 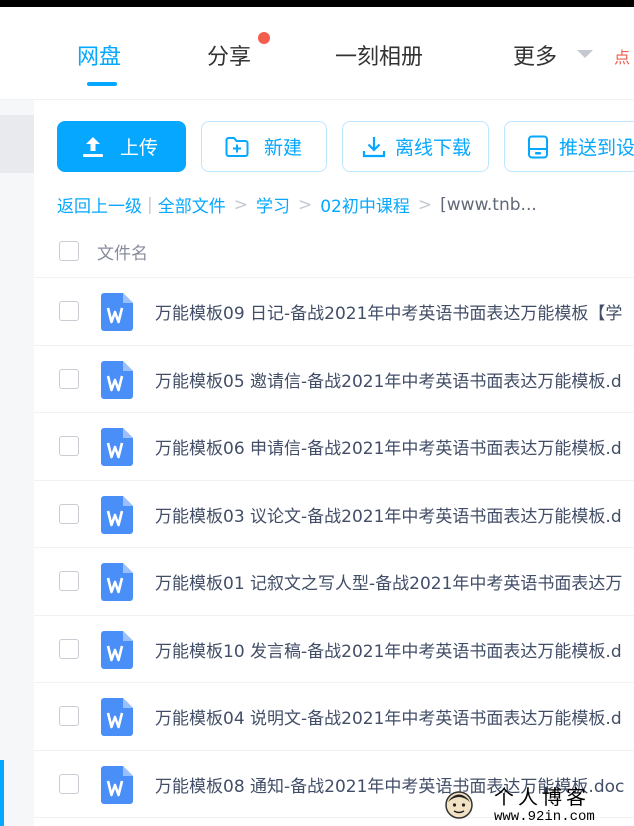 What do you see at coordinates (317, 53) in the screenshot?
I see `top-nav: 网盘 分享 一刻相册 更多 点` at bounding box center [317, 53].